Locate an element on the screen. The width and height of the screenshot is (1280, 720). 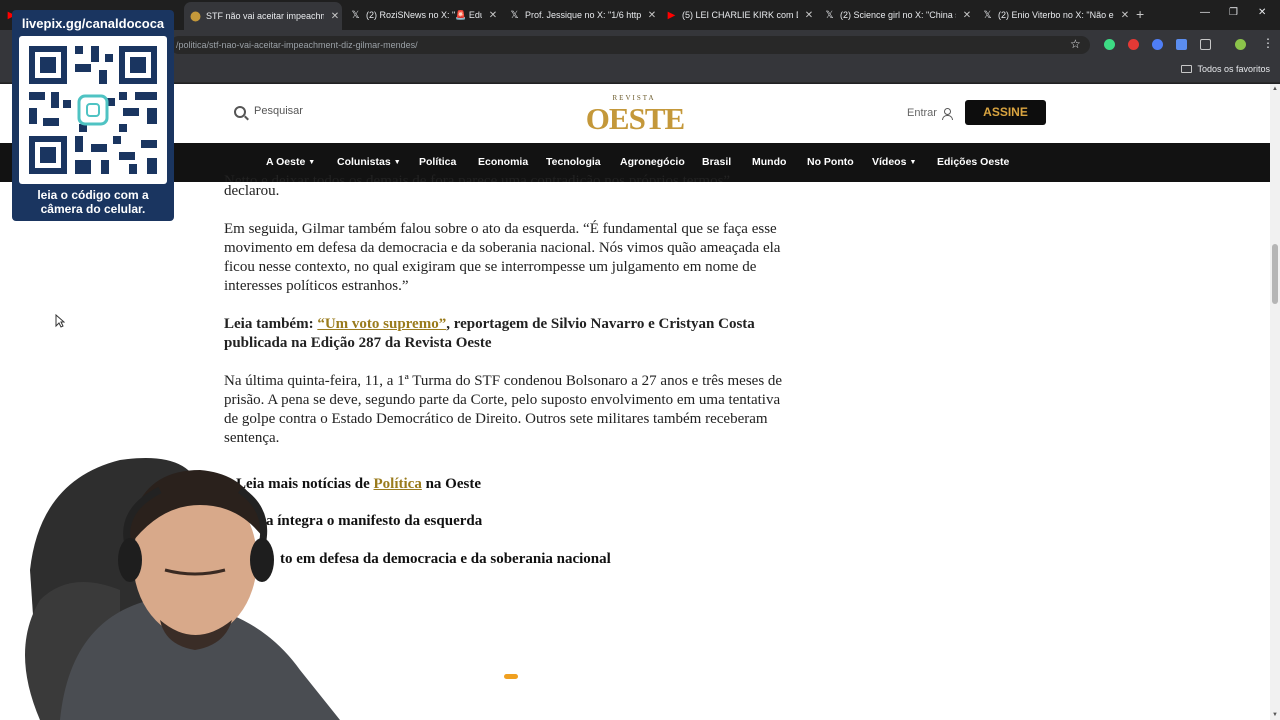
nav-edicoes-oeste: Edições Oeste is located at coordinates (973, 162).